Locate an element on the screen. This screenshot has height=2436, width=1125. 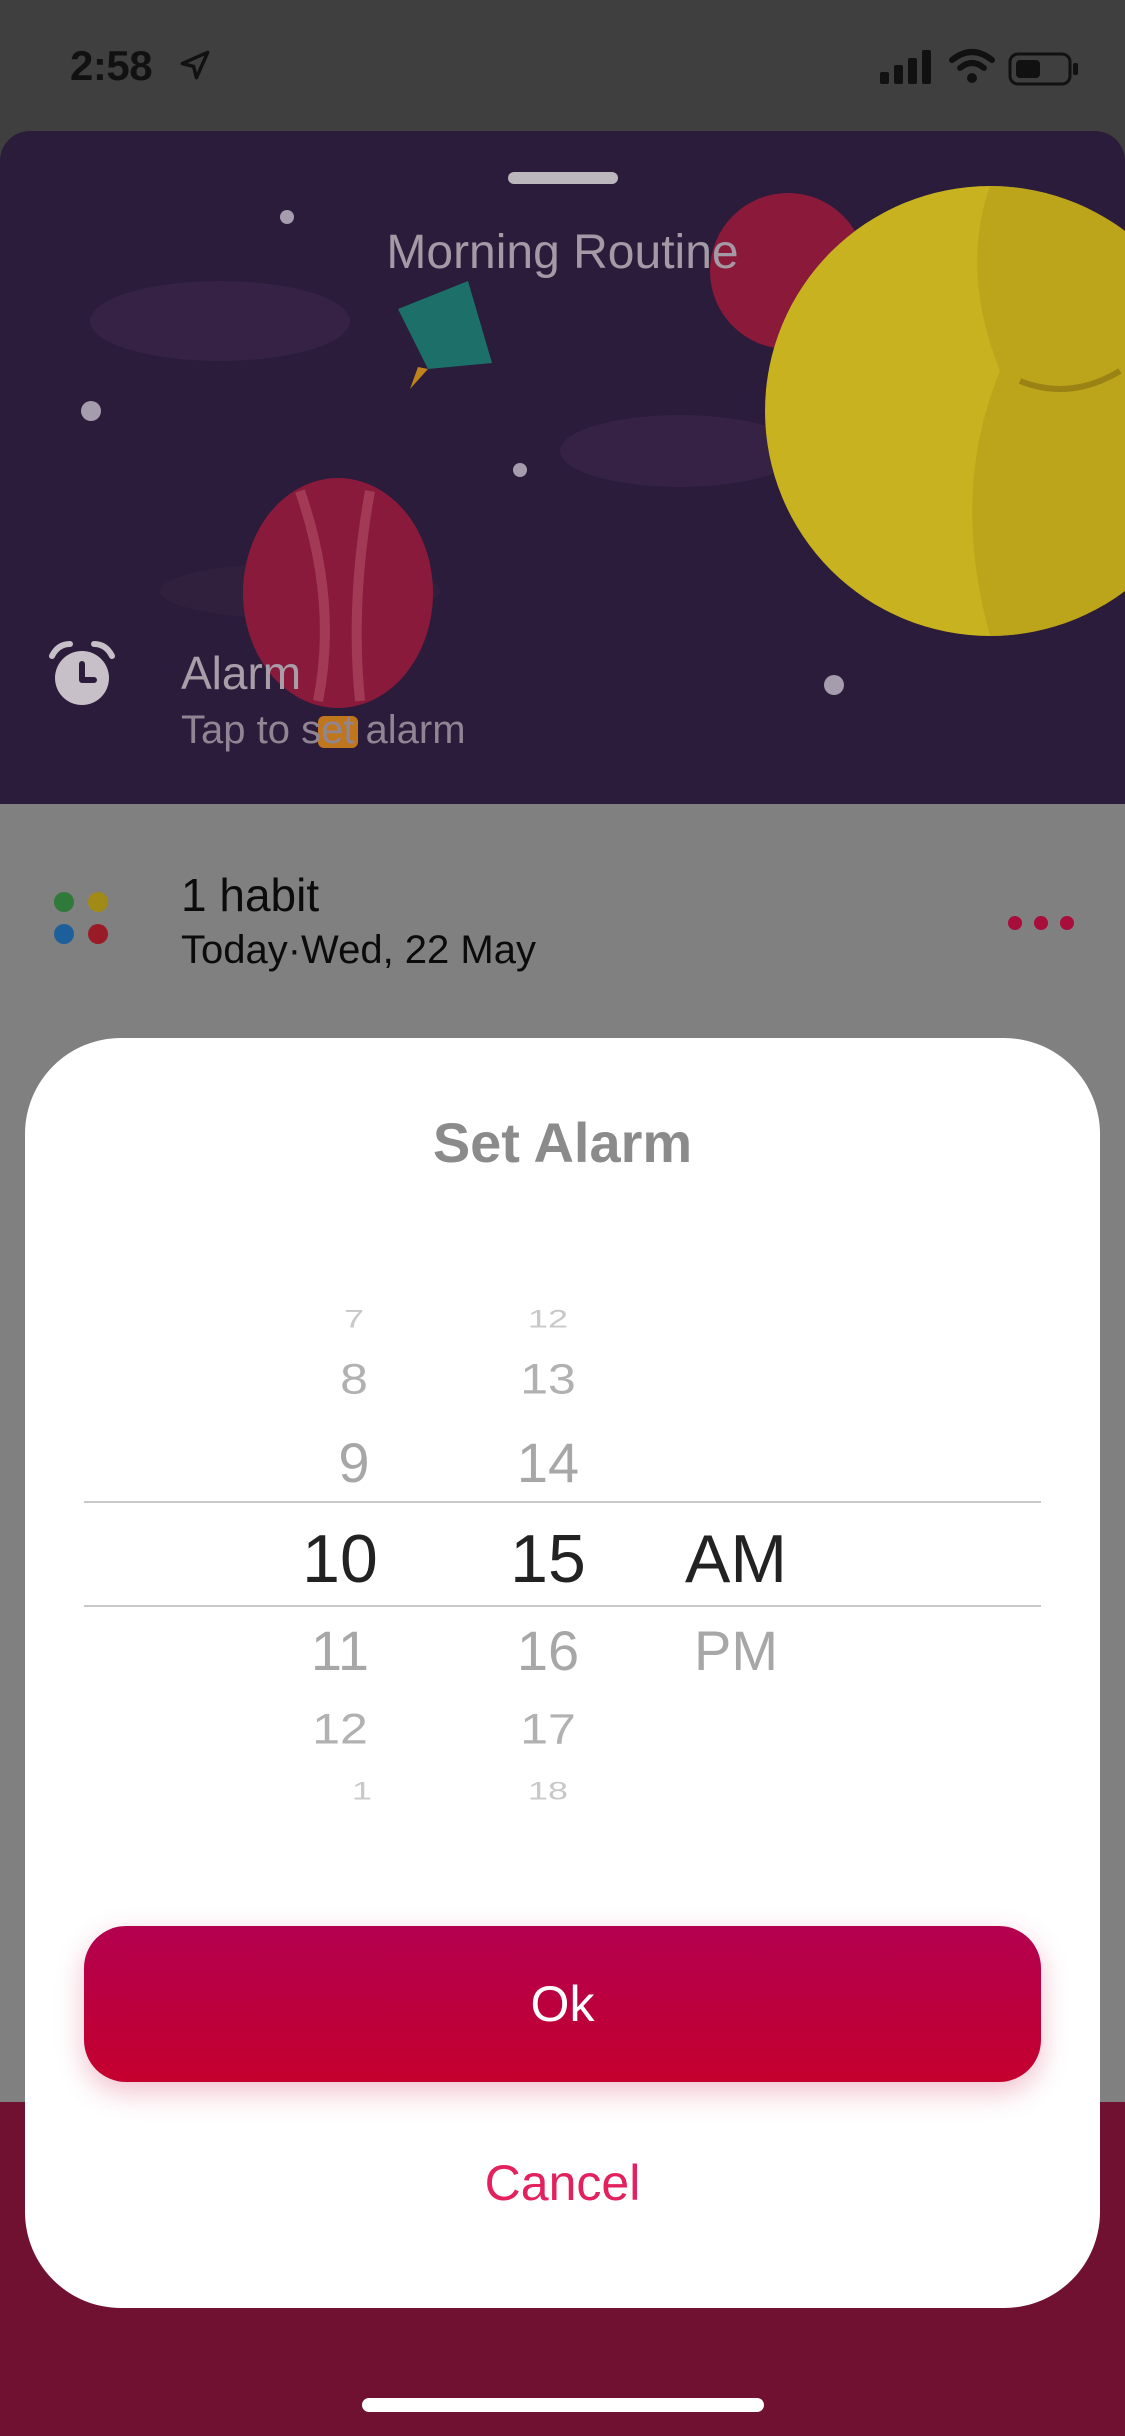
ok-button-label: Ok is located at coordinates (562, 2004).